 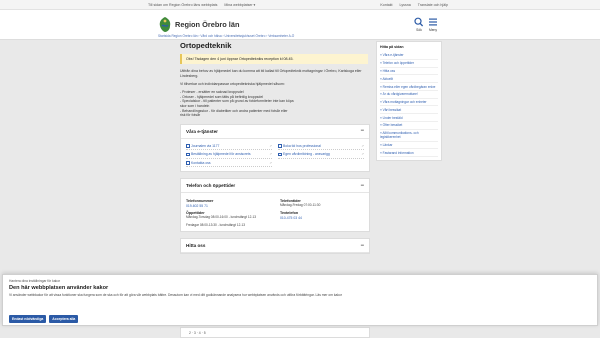 What do you see at coordinates (300, 25) in the screenshot?
I see `site-header: Region Örebro län Sök Meny` at bounding box center [300, 25].